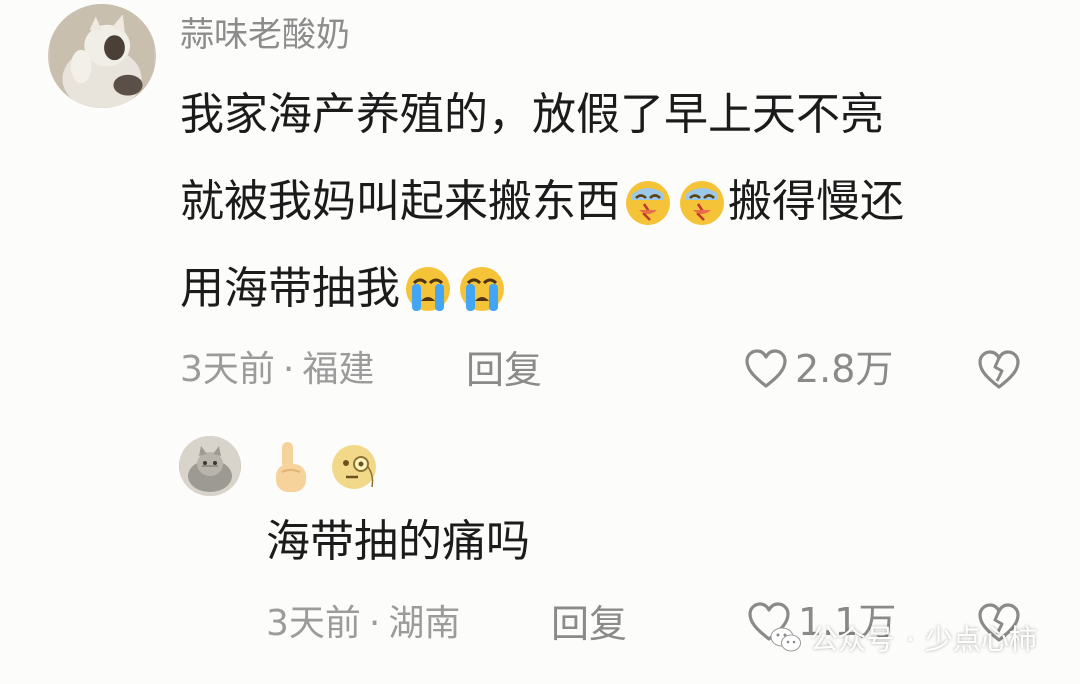  Describe the element at coordinates (324, 467) in the screenshot. I see `username-emojis` at that location.